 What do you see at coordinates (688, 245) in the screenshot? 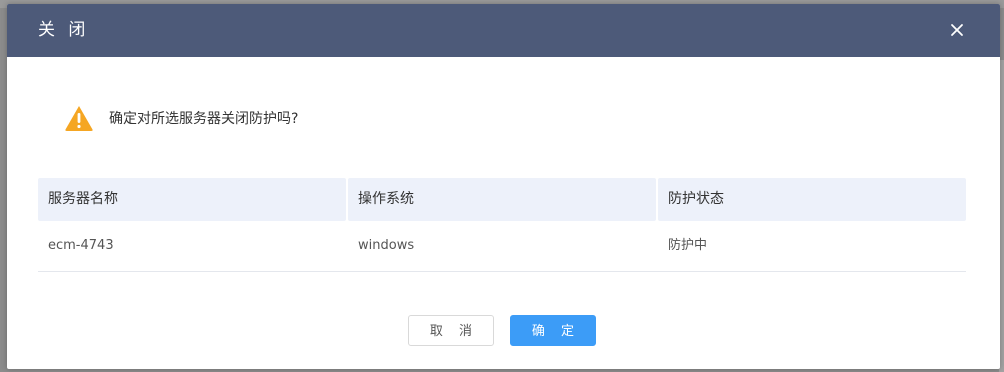
I see `cell-protection-status: 防护中` at bounding box center [688, 245].